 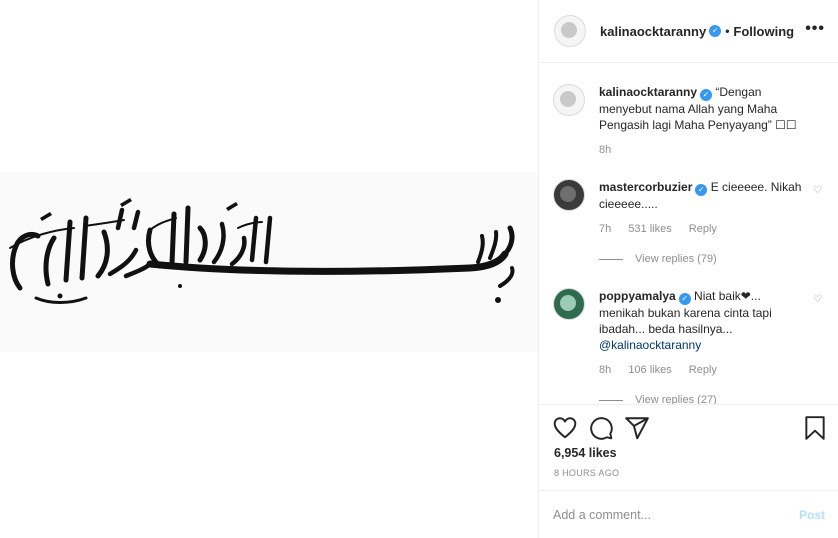 What do you see at coordinates (648, 92) in the screenshot?
I see `caption-author: kalinaocktaranny` at bounding box center [648, 92].